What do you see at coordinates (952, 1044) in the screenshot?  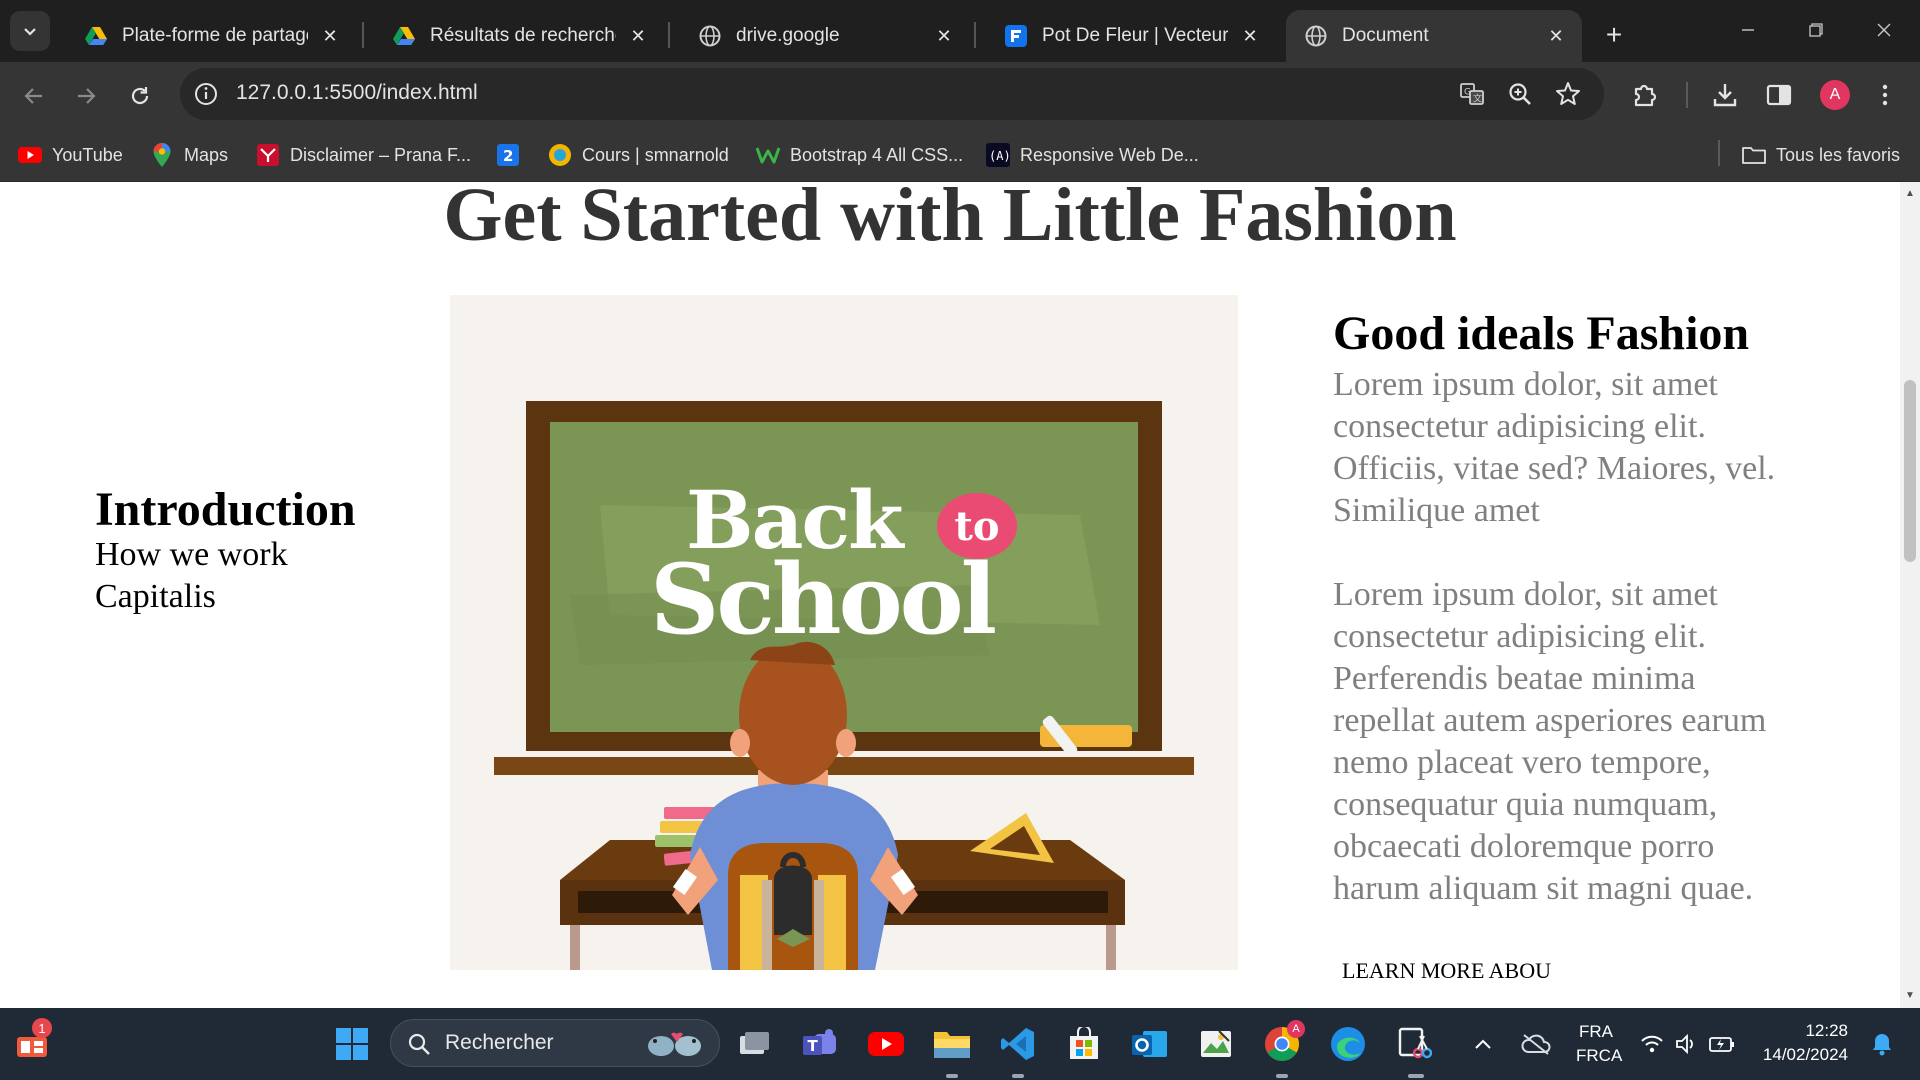 I see `file-explorer-button` at bounding box center [952, 1044].